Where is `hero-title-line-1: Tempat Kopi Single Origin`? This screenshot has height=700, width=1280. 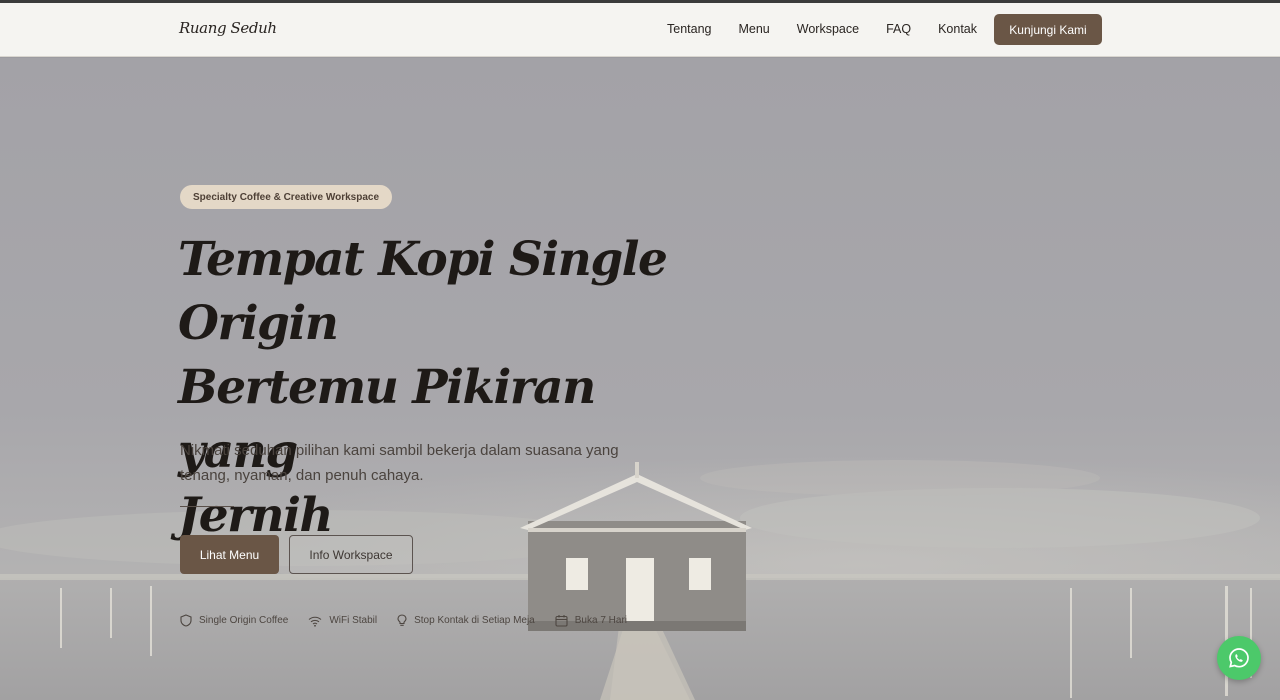
hero-title-line-1: Tempat Kopi Single Origin is located at coordinates (423, 291).